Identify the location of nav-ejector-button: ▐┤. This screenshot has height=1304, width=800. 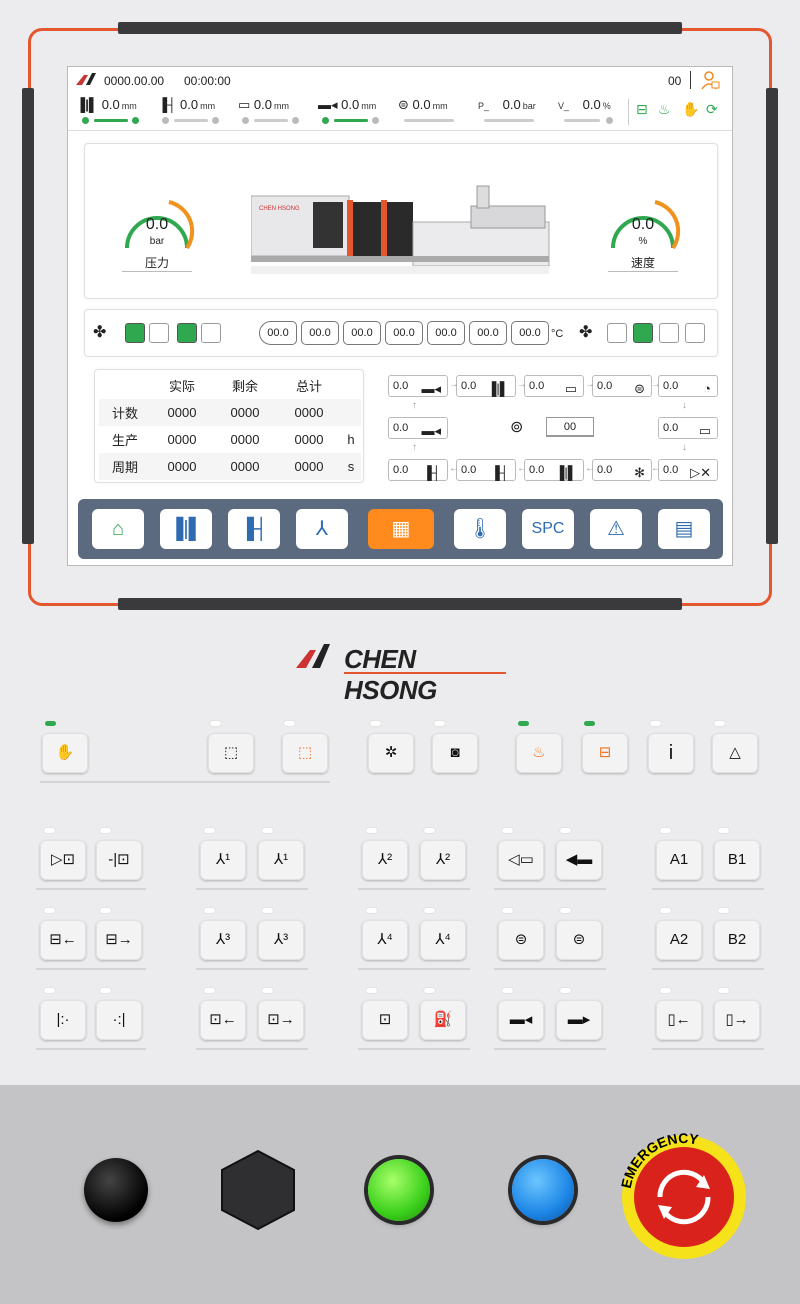
(254, 529).